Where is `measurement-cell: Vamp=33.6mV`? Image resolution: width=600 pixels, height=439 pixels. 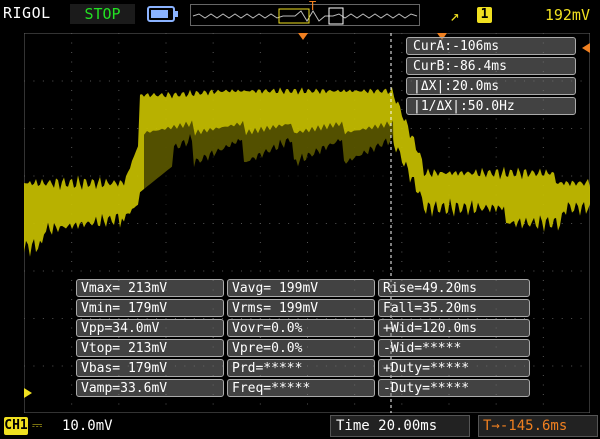 measurement-cell: Vamp=33.6mV is located at coordinates (150, 388).